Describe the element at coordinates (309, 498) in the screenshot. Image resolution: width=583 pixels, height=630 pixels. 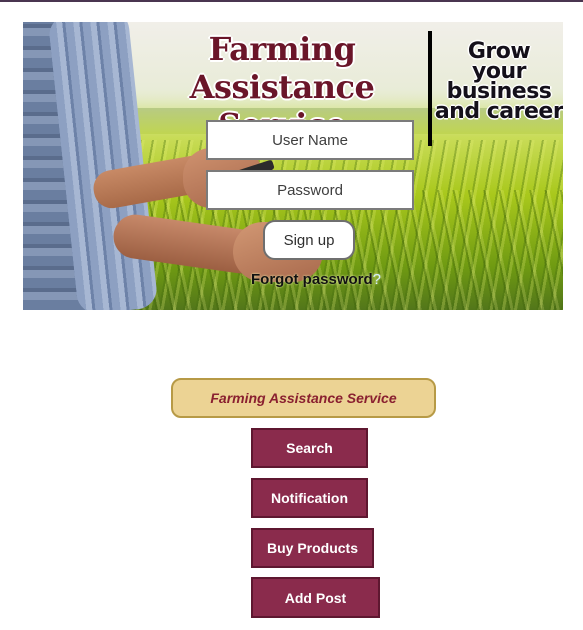
I see `notification-button: Notification` at that location.